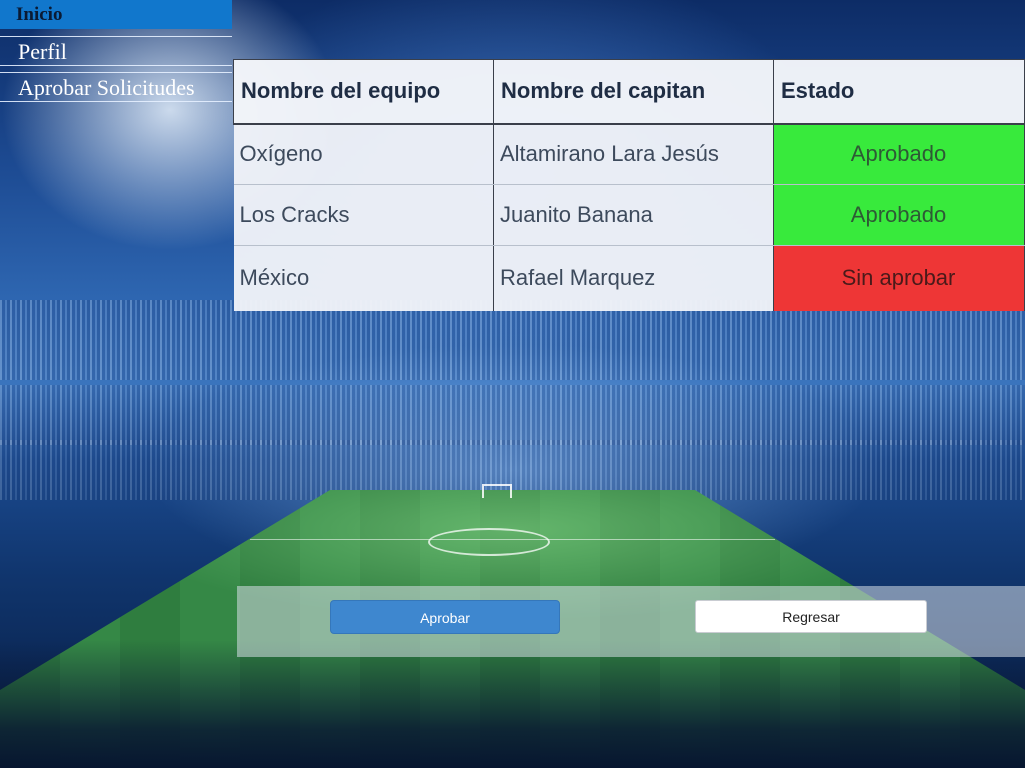  I want to click on team-name-cell: México, so click(363, 278).